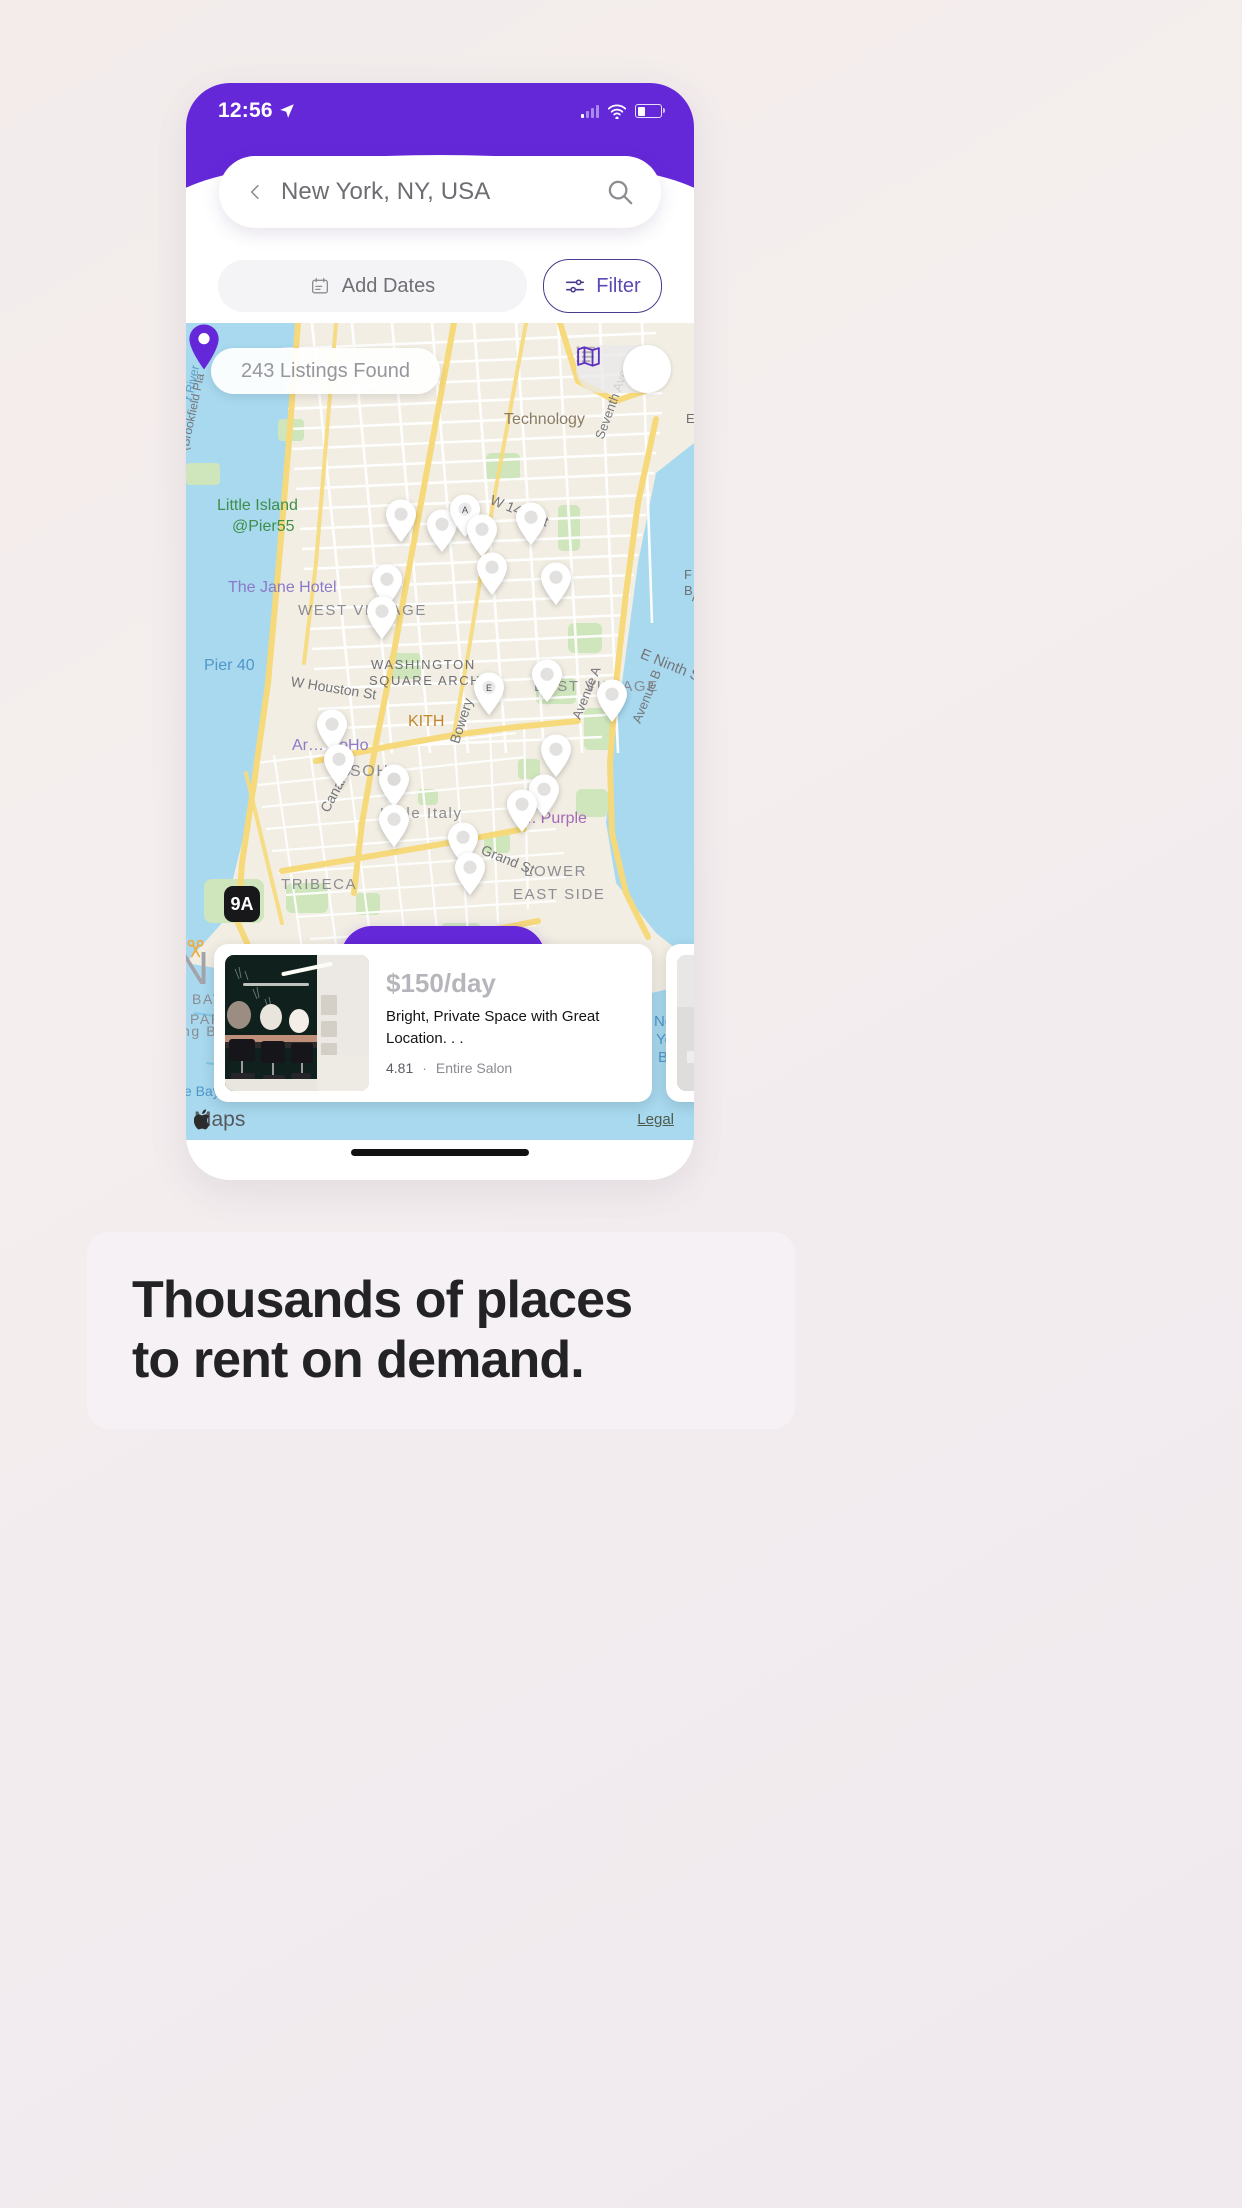 This screenshot has width=1242, height=2208. Describe the element at coordinates (255, 192) in the screenshot. I see `chevron-left-icon` at that location.